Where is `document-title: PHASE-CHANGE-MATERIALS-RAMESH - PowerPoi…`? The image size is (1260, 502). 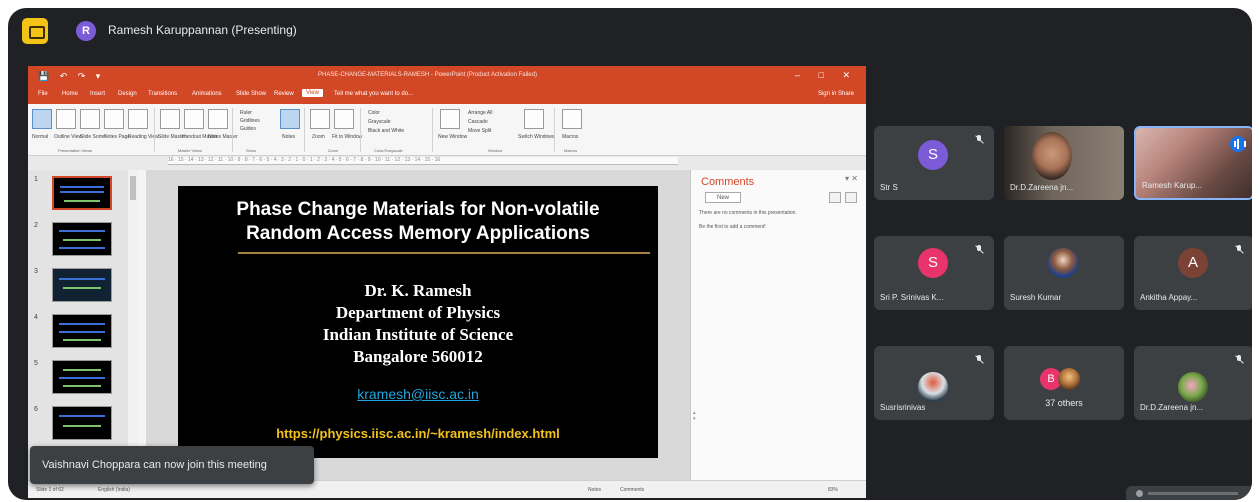 document-title: PHASE-CHANGE-MATERIALS-RAMESH - PowerPoi… is located at coordinates (427, 75).